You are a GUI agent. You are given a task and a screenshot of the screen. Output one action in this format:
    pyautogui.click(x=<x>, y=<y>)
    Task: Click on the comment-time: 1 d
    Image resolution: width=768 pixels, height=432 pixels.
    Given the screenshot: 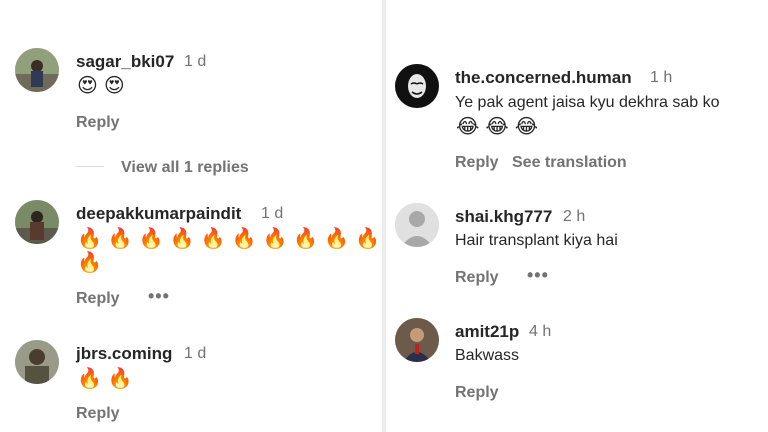 What is the action you would take?
    pyautogui.click(x=195, y=353)
    